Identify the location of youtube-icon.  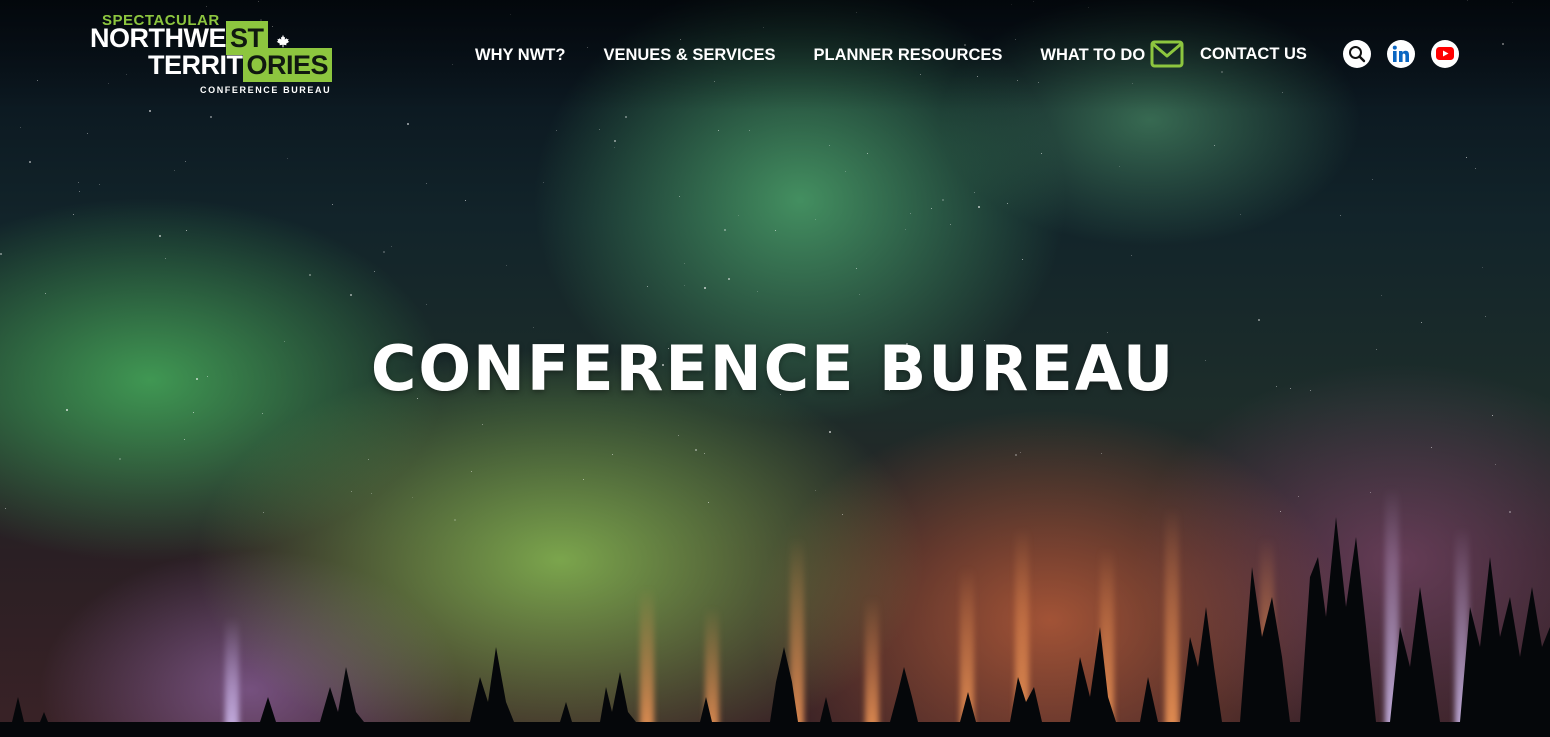
(1445, 53).